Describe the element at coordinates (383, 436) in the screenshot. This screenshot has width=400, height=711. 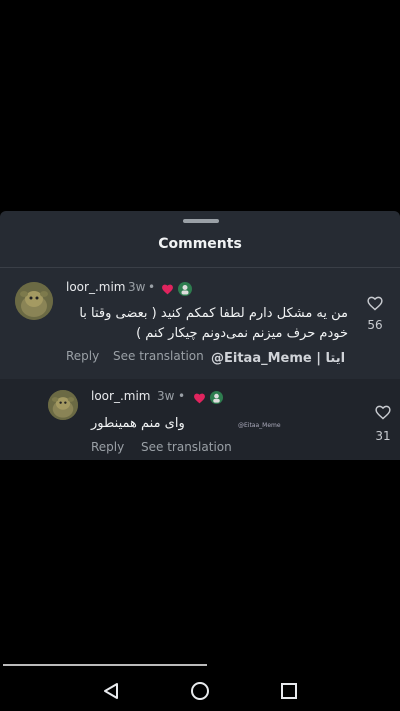
I see `like-count: 31` at that location.